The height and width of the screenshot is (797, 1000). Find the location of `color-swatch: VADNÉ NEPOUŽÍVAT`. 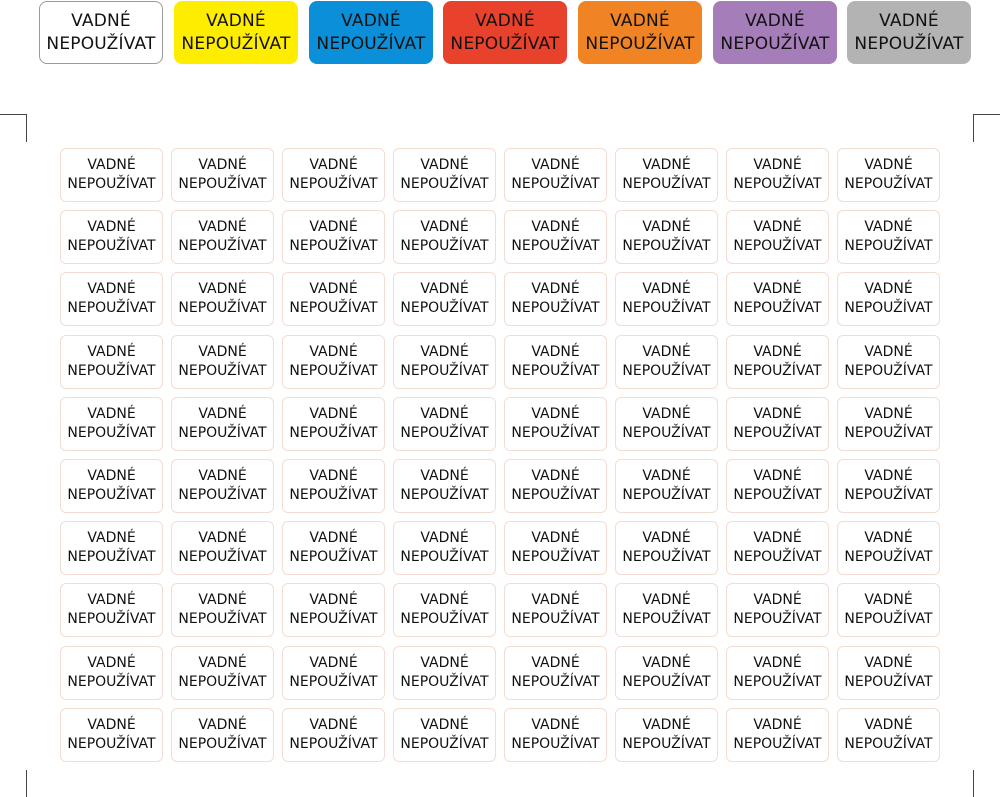

color-swatch: VADNÉ NEPOUŽÍVAT is located at coordinates (101, 32).